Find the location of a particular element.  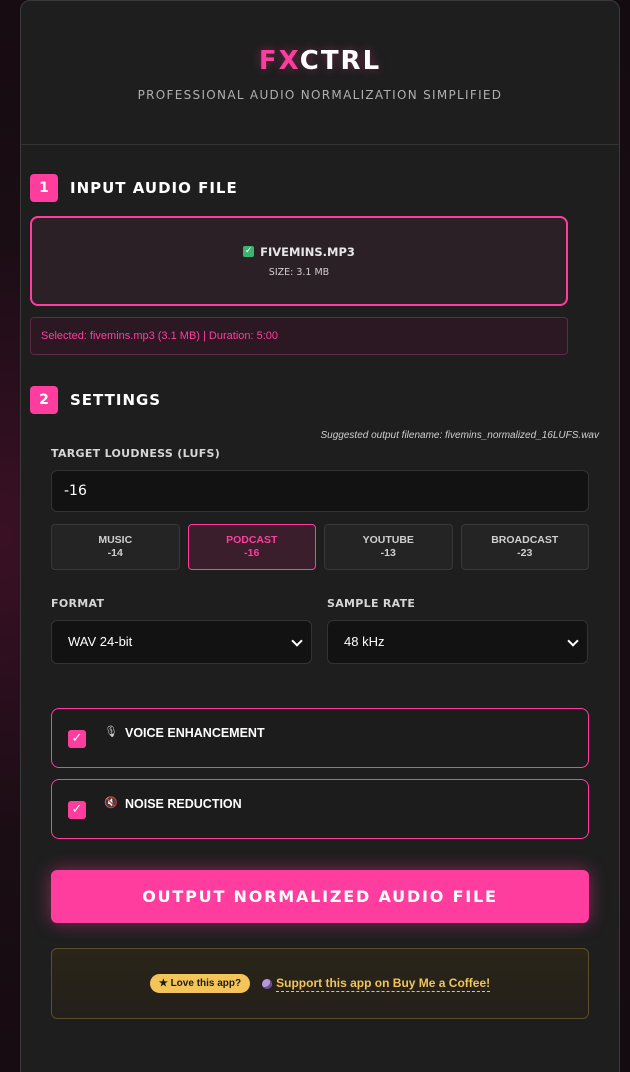

noise-reduction-checkbox: ✓ is located at coordinates (77, 810).